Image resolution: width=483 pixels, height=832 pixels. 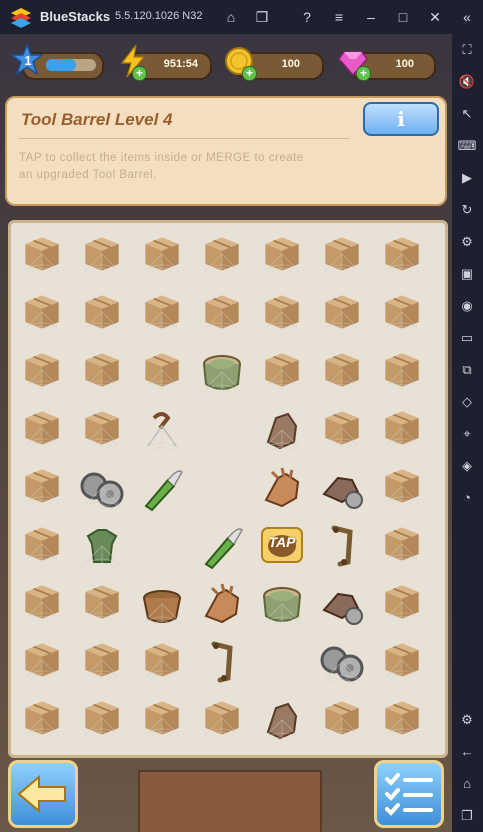 What do you see at coordinates (467, 178) in the screenshot?
I see `play-icon: ▶` at bounding box center [467, 178].